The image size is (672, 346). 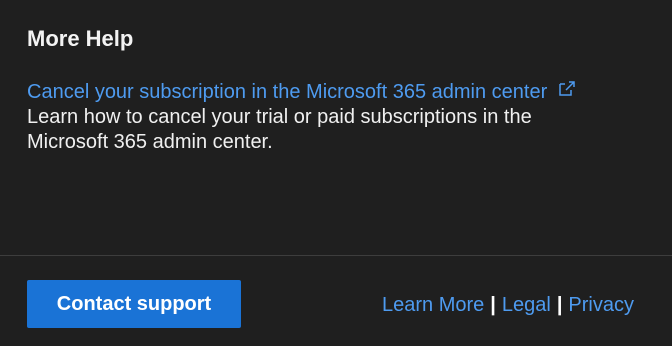 I want to click on footer-divider, so click(x=336, y=255).